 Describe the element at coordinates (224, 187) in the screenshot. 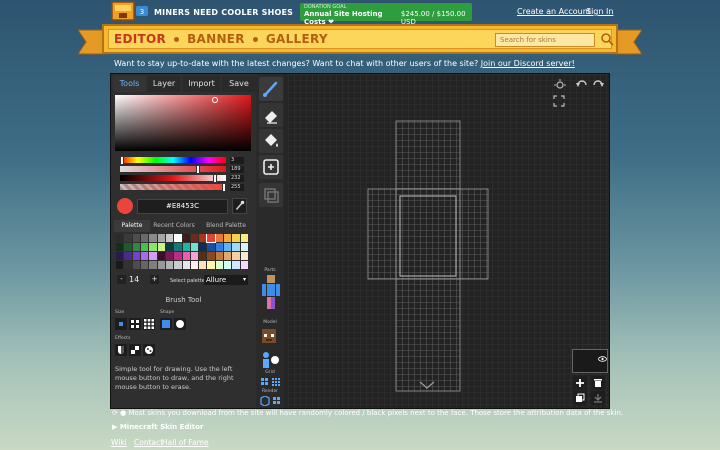

I see `alpha-slider-knob` at that location.